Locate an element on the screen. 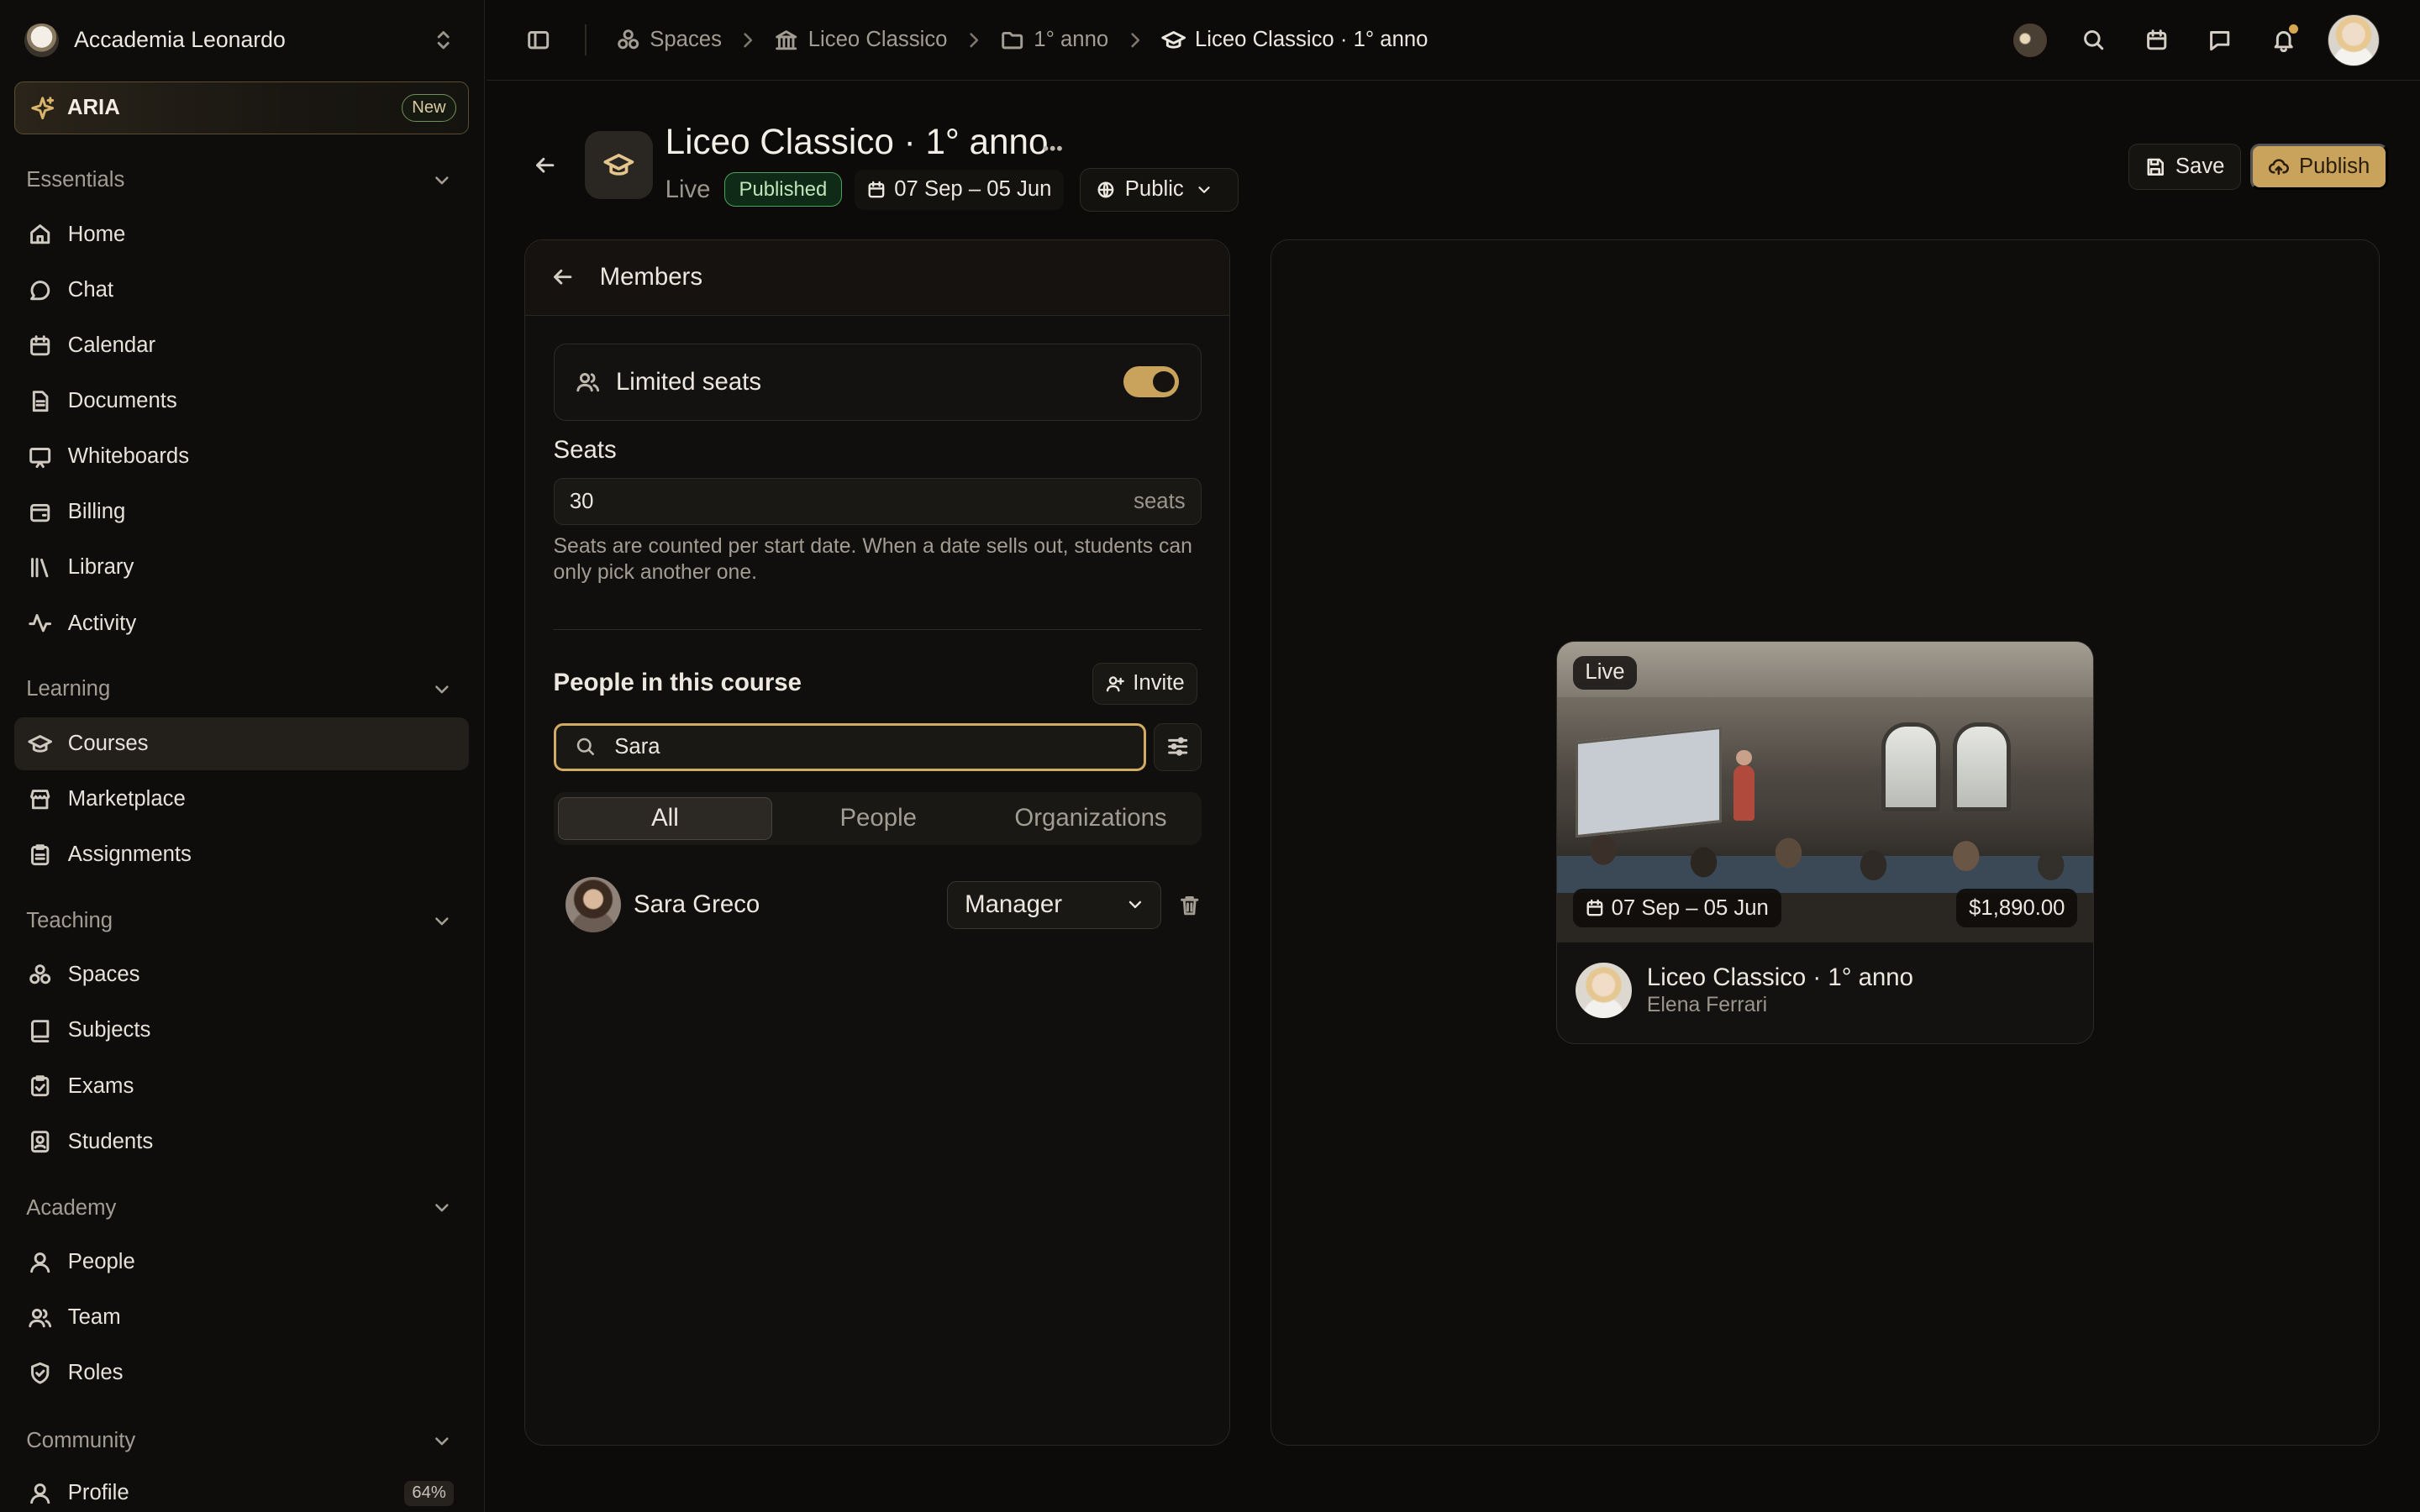 The width and height of the screenshot is (2420, 1512). sidebar-item-label: Exams is located at coordinates (100, 1086).